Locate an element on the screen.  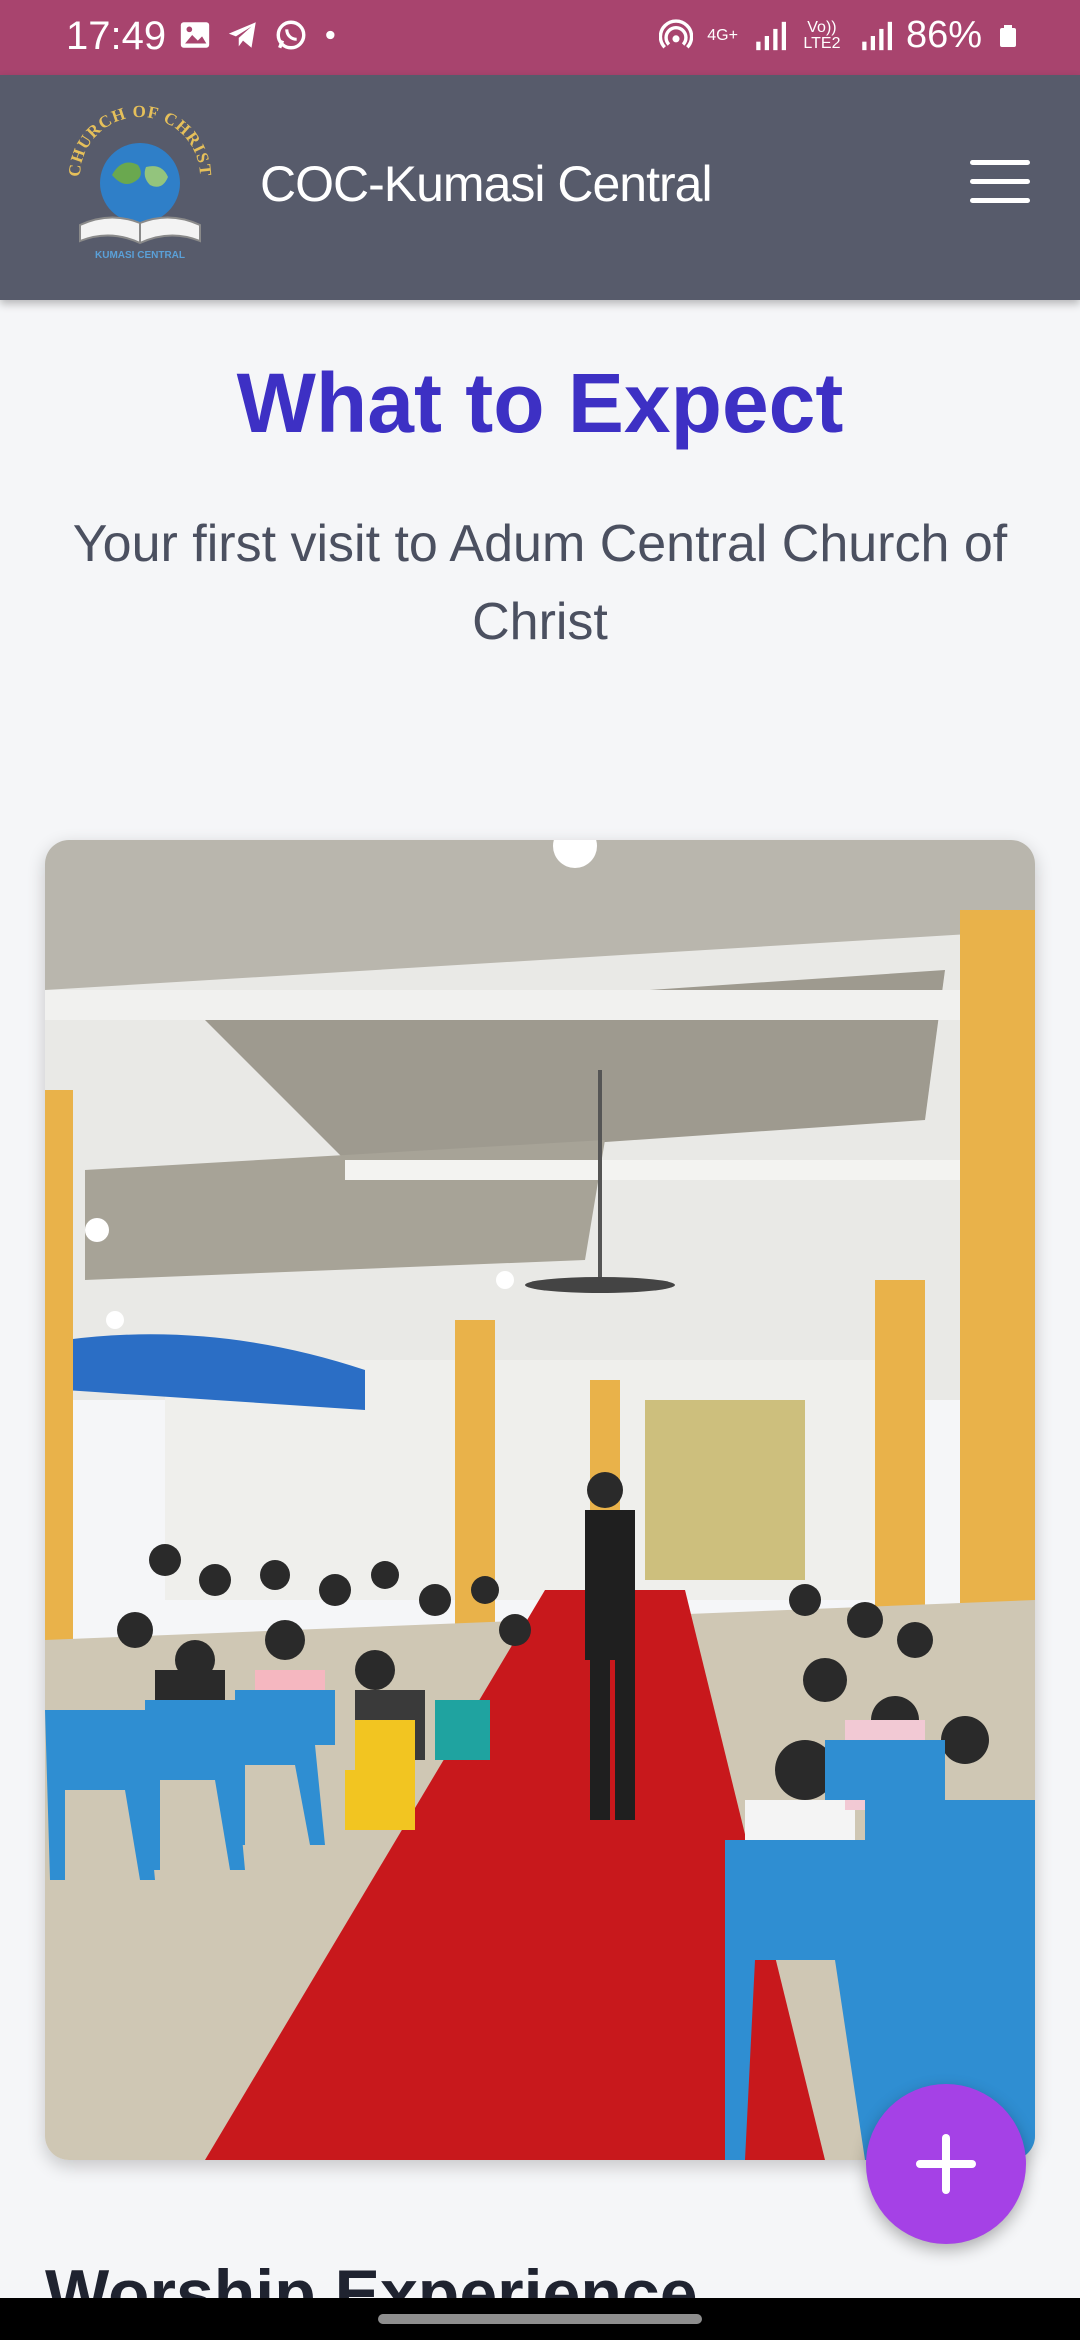
plus-icon is located at coordinates (946, 2164).